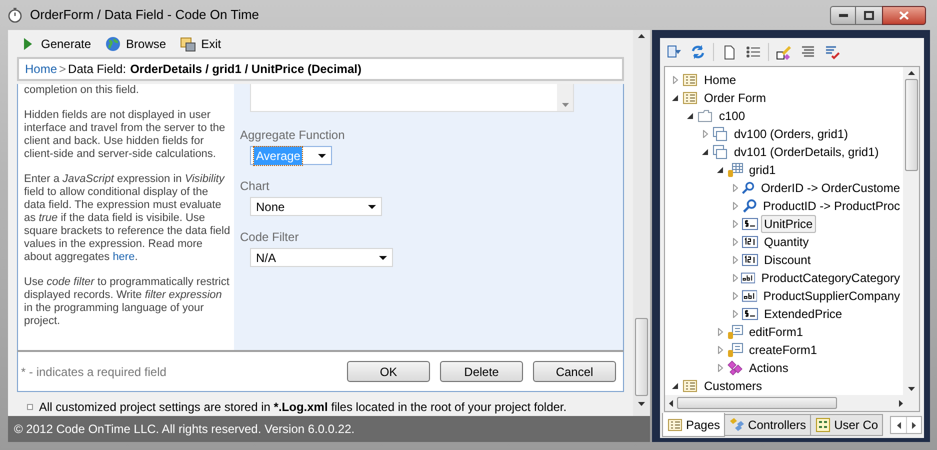  I want to click on tab: Controllers, so click(768, 425).